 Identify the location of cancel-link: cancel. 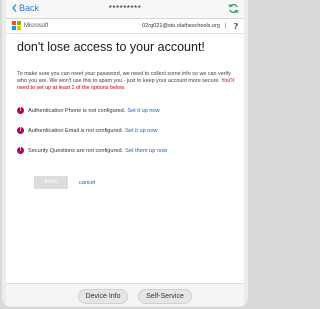
(87, 183).